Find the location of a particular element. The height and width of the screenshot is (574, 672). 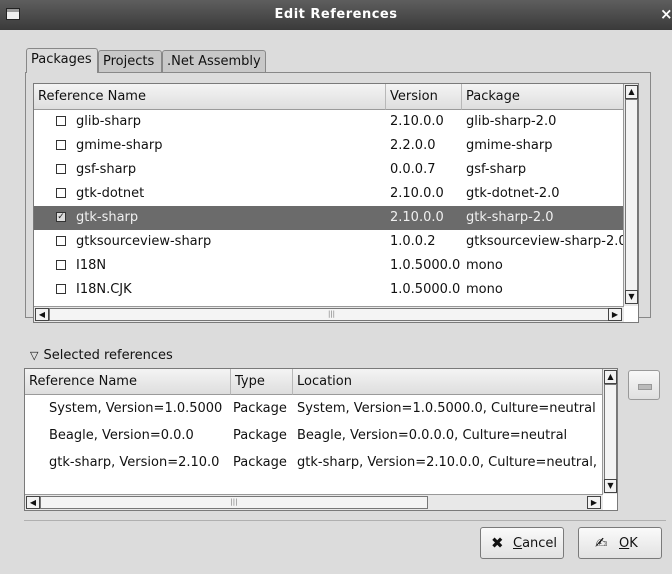

window-title: Edit References is located at coordinates (336, 14).